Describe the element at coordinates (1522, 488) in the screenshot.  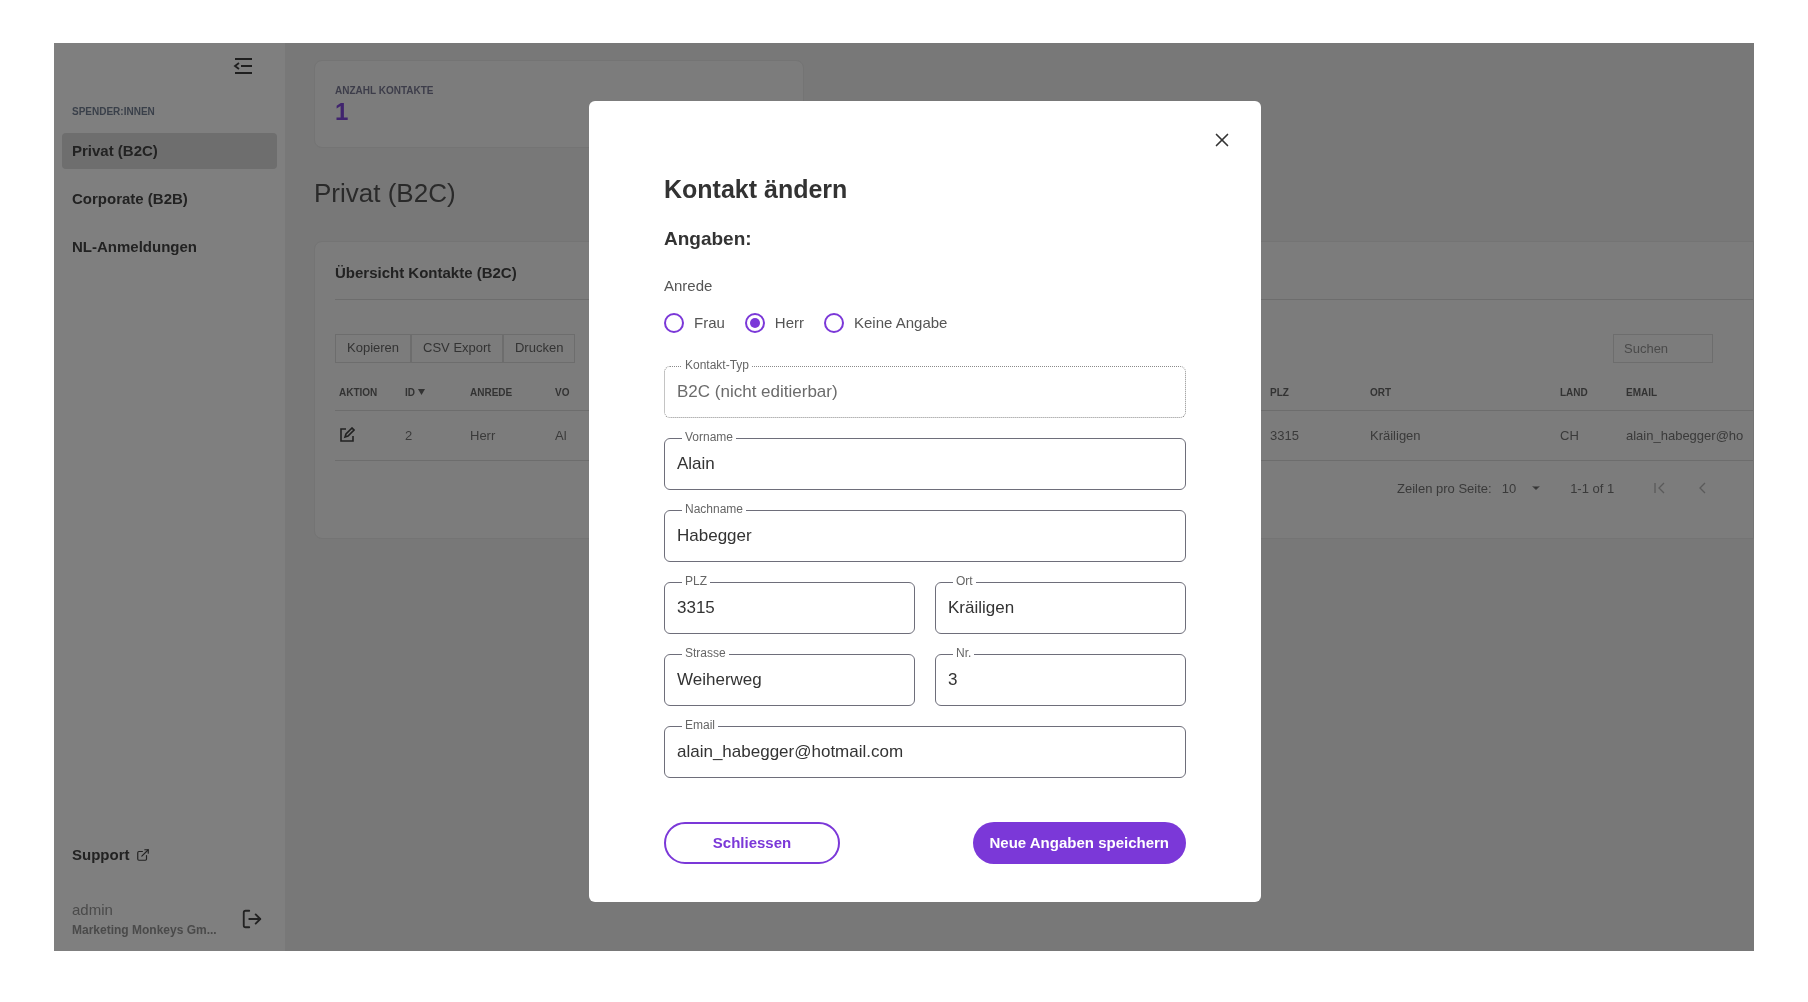
I see `rows-per-page-select: 10` at that location.